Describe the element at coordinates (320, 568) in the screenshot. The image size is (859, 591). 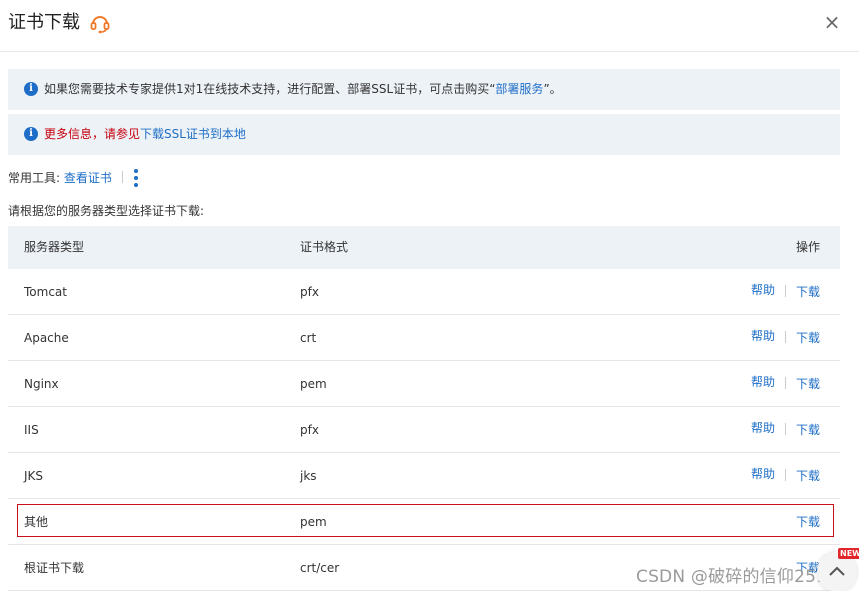
I see `cert-format: crt/cer` at that location.